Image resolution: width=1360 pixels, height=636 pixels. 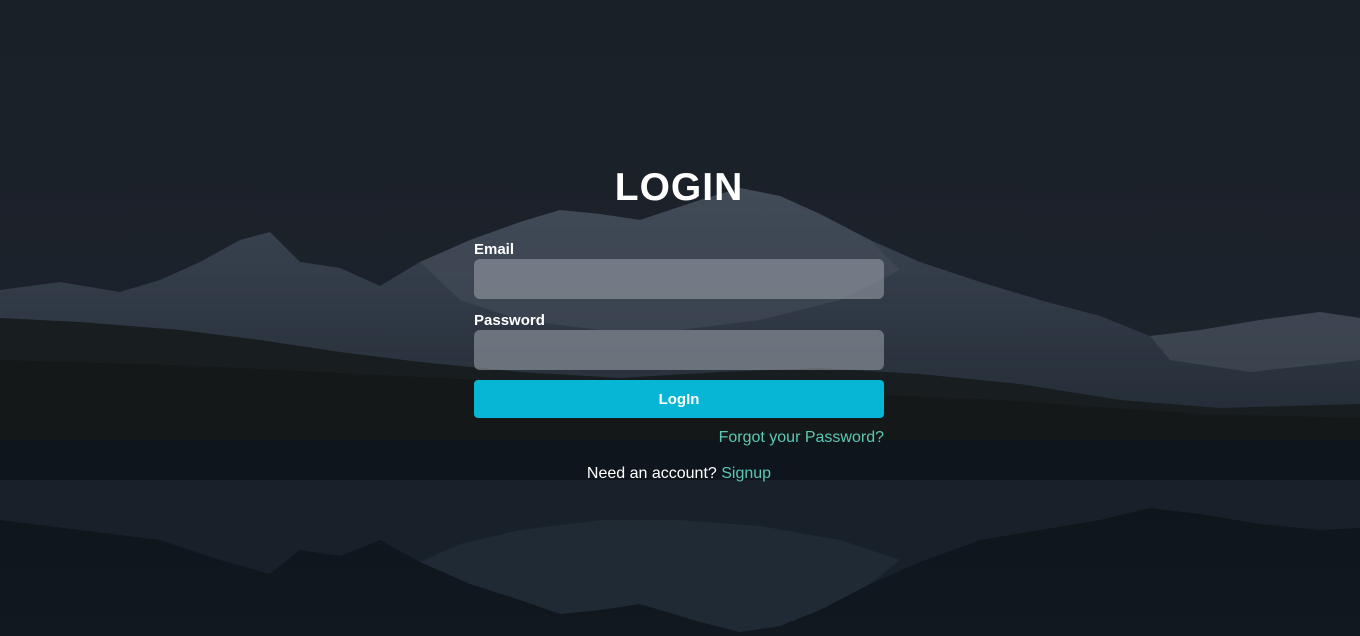 What do you see at coordinates (679, 350) in the screenshot?
I see `password-input` at bounding box center [679, 350].